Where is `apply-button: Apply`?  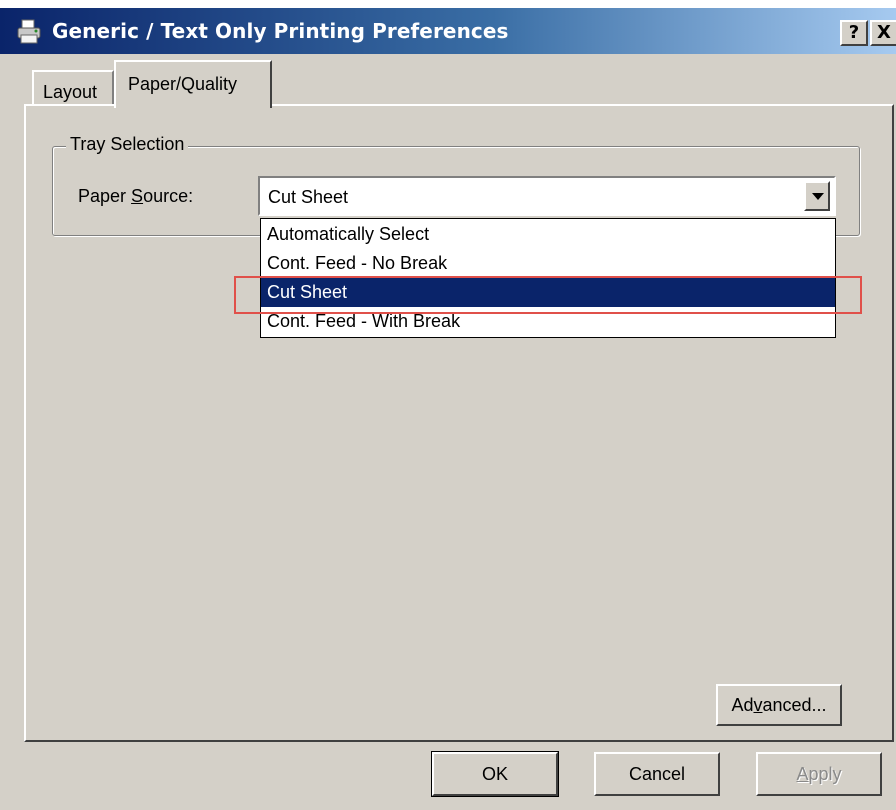
apply-button: Apply is located at coordinates (819, 774).